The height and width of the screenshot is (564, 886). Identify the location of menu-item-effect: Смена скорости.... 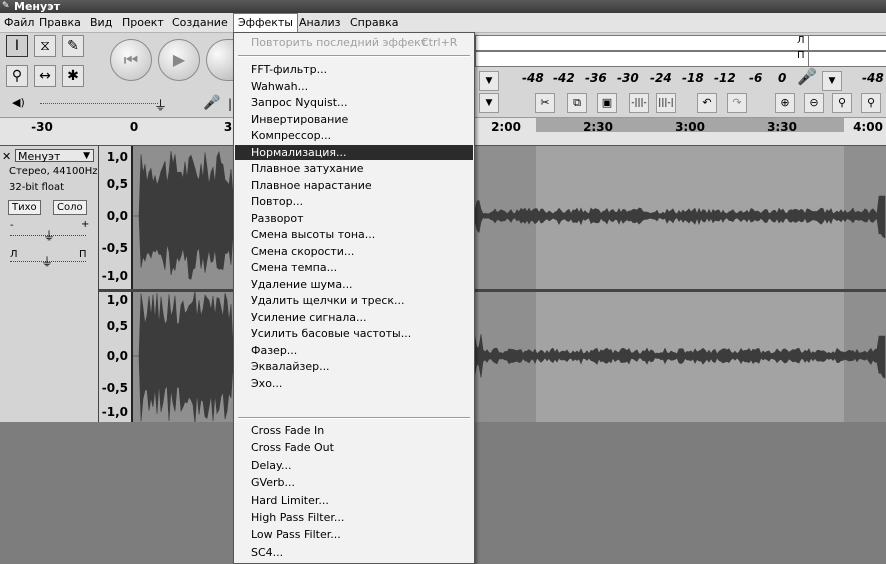
(354, 251).